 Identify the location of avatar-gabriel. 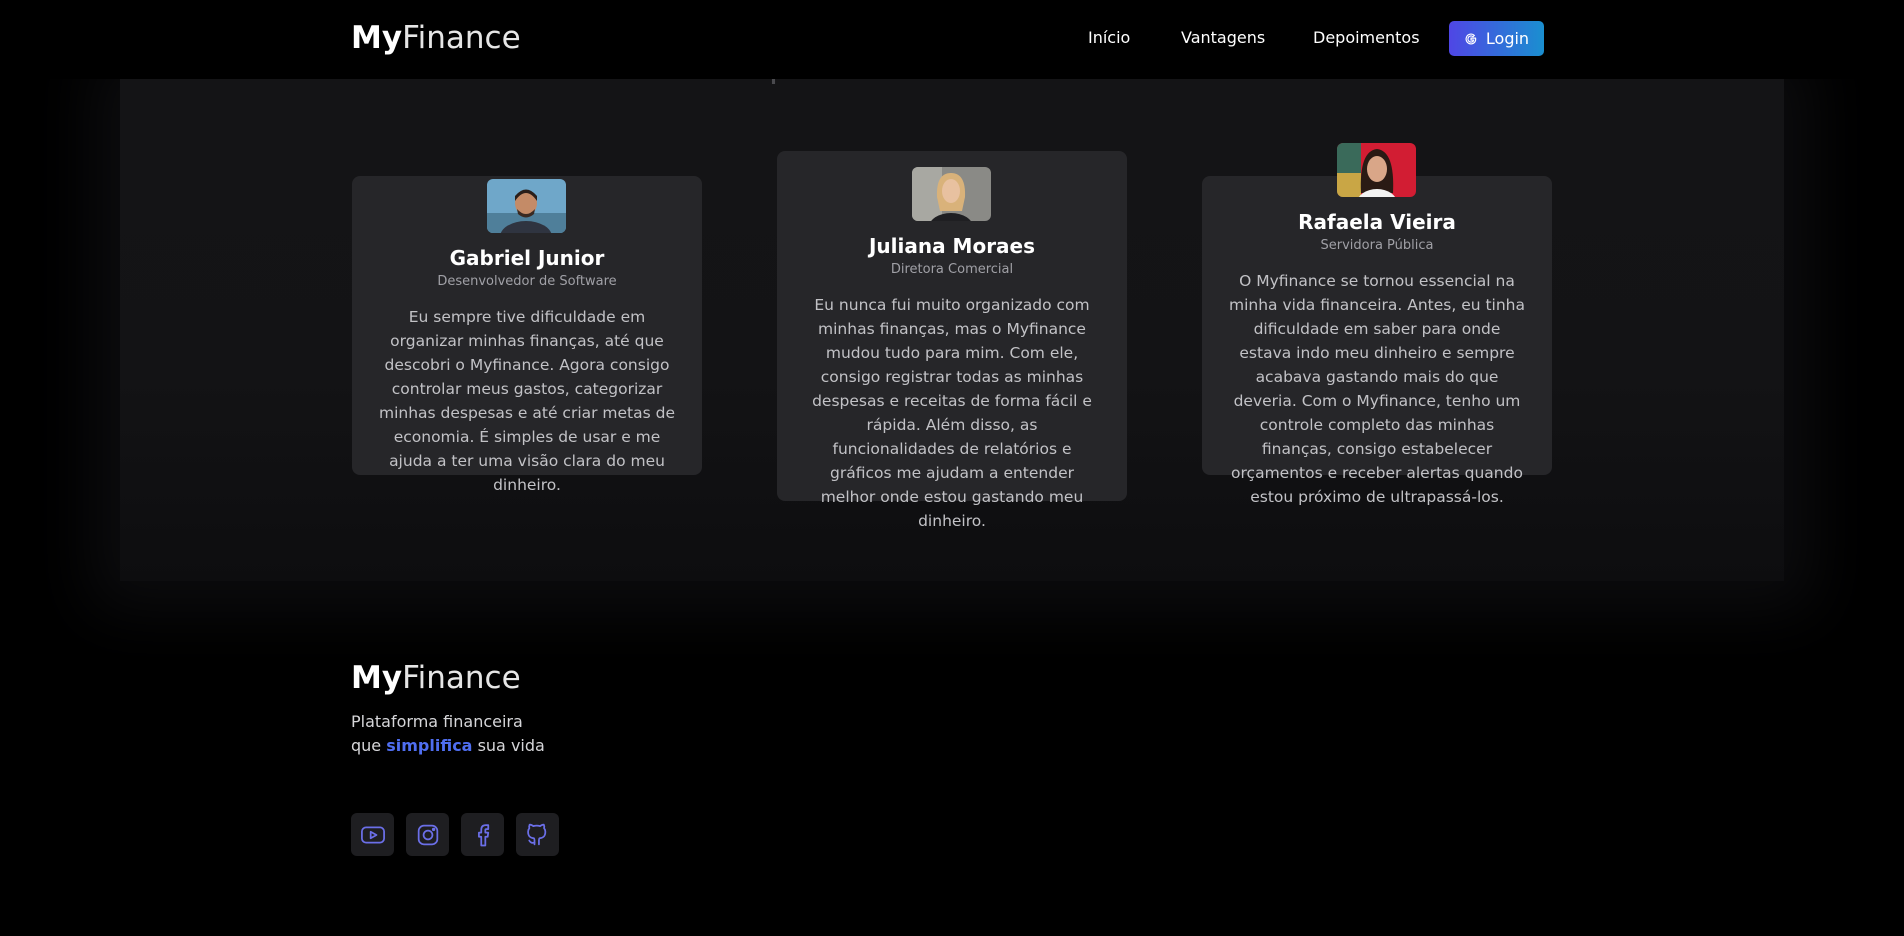
(526, 206).